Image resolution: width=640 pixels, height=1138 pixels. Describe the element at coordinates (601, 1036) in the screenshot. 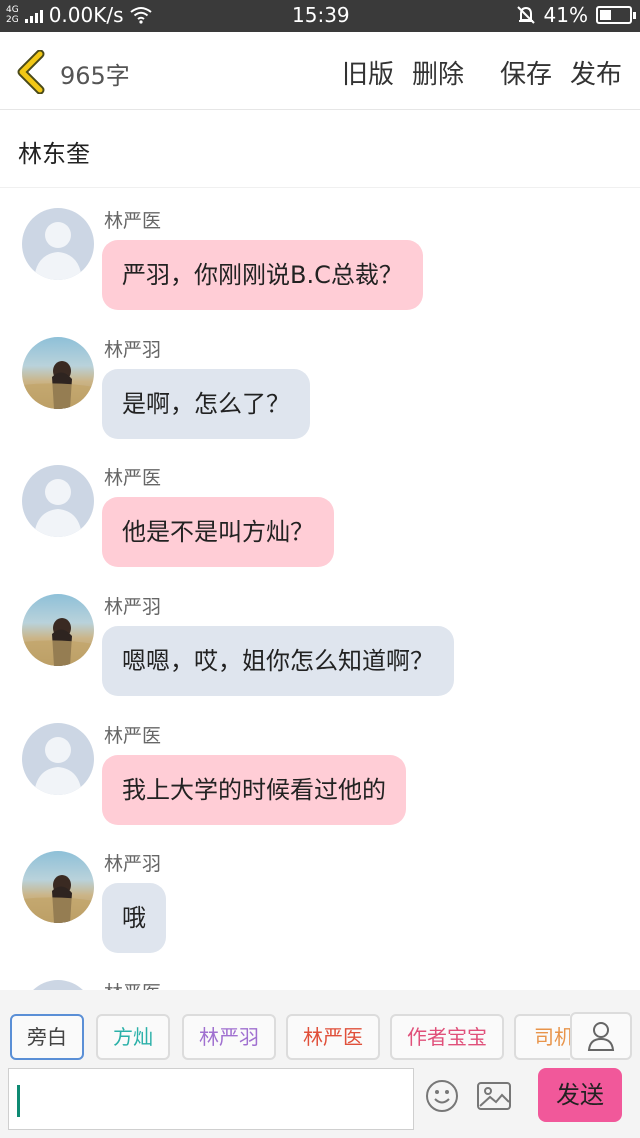

I see `user-icon` at that location.